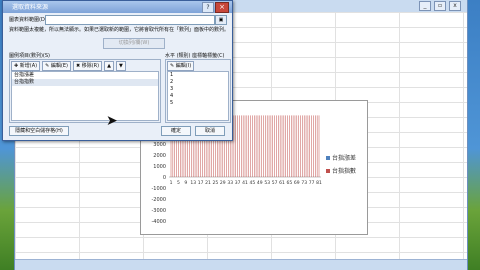 The image size is (480, 270). I want to click on x-tick-label: 21, so click(208, 183).